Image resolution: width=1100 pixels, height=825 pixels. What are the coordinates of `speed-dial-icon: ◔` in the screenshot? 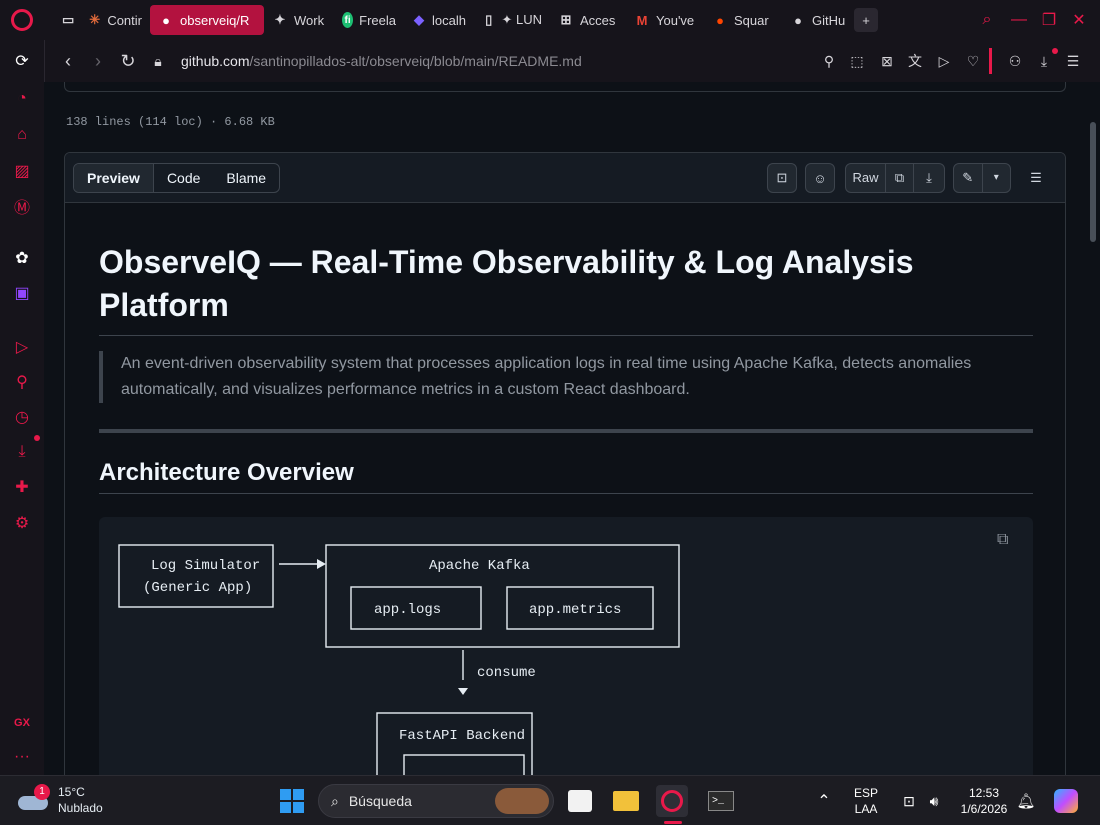 It's located at (22, 99).